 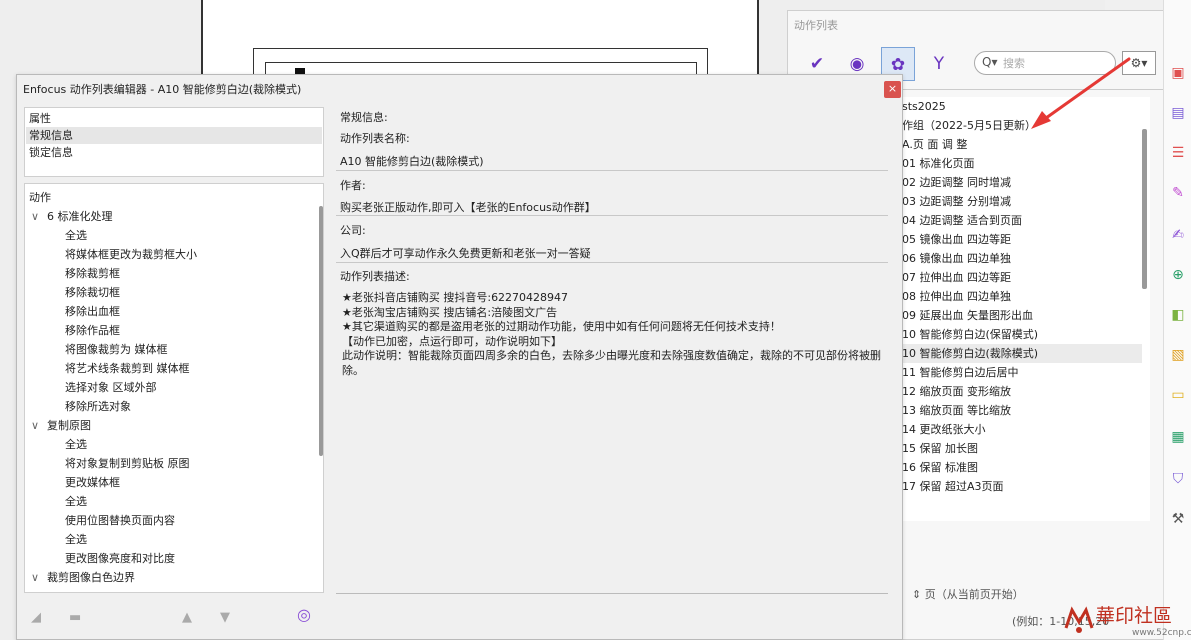 What do you see at coordinates (83, 577) in the screenshot?
I see `tree-group: ∨ 裁剪图像白色边界` at bounding box center [83, 577].